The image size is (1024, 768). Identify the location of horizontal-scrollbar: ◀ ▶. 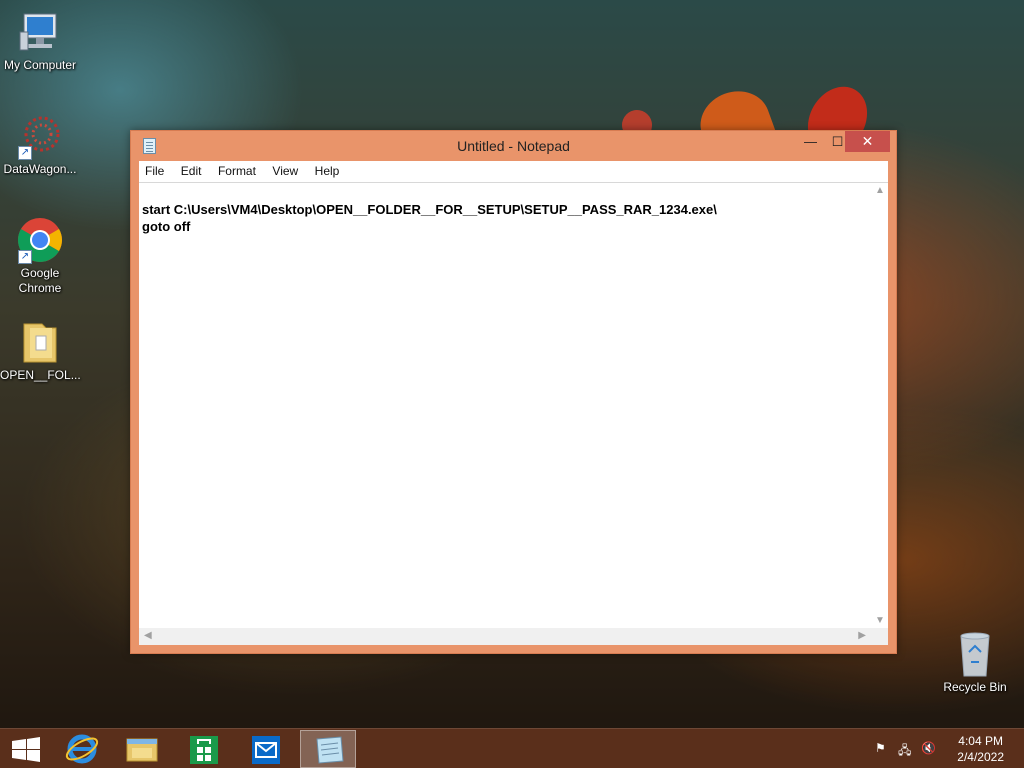
(505, 636).